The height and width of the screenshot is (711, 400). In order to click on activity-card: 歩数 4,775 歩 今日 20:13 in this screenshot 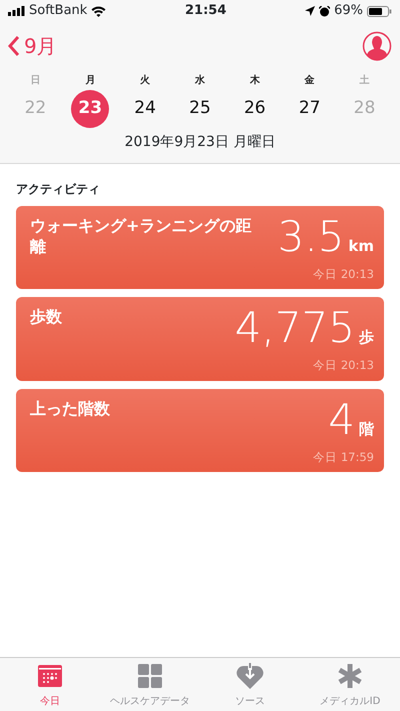, I will do `click(200, 338)`.